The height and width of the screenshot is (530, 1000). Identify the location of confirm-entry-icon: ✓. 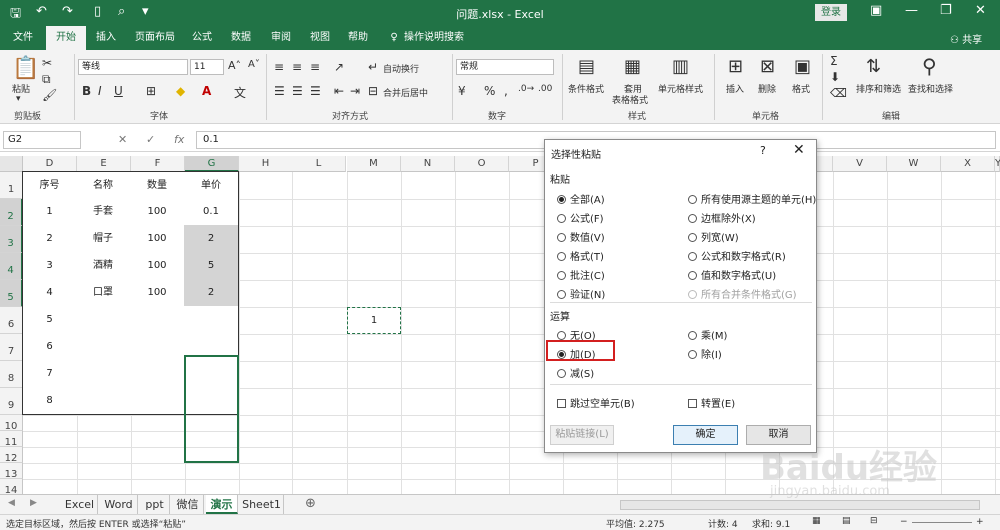
(150, 139).